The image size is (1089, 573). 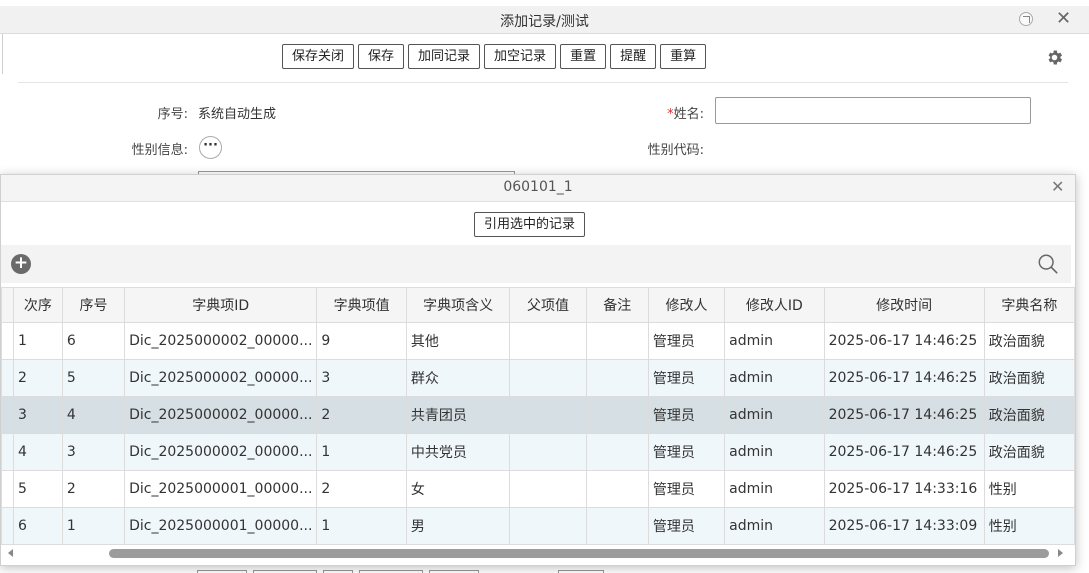 I want to click on record-toolbar: 保存关闭 保存 加同记录 加空记录 重置 提醒 重算, so click(x=544, y=57).